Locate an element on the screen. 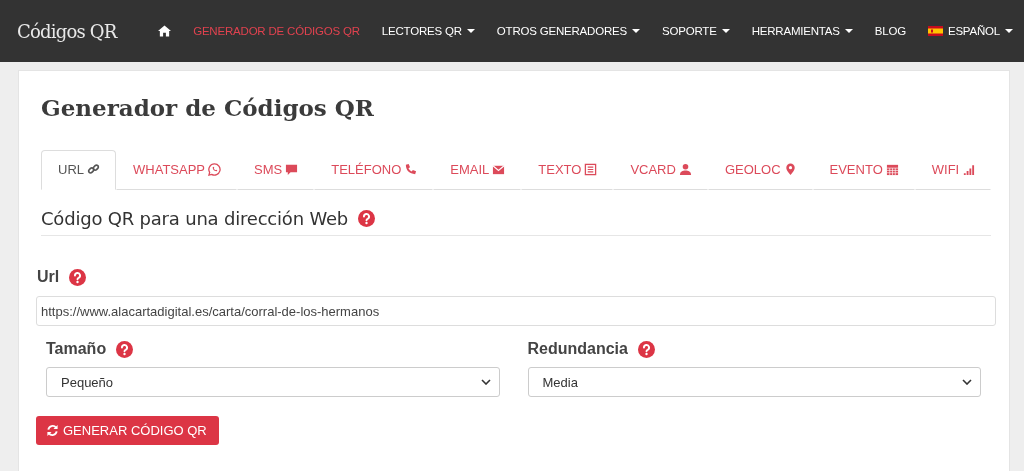 The image size is (1024, 471). signal-bars-icon is located at coordinates (969, 169).